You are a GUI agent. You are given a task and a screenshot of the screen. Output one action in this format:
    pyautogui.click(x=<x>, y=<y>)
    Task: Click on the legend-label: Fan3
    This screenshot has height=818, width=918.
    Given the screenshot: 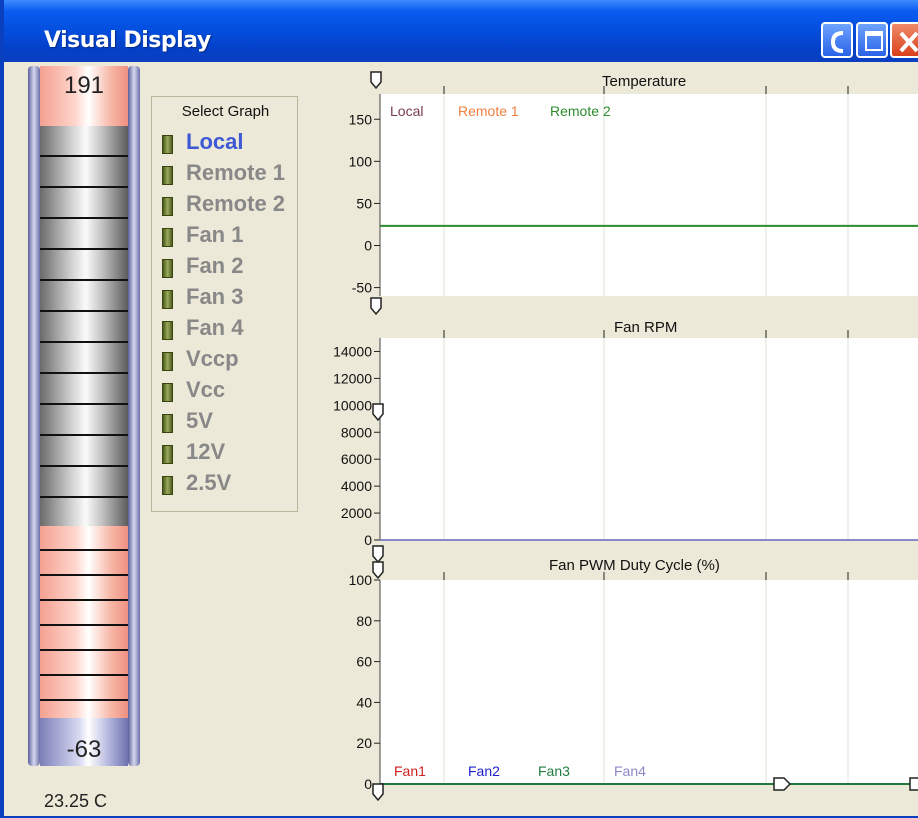 What is the action you would take?
    pyautogui.click(x=554, y=771)
    